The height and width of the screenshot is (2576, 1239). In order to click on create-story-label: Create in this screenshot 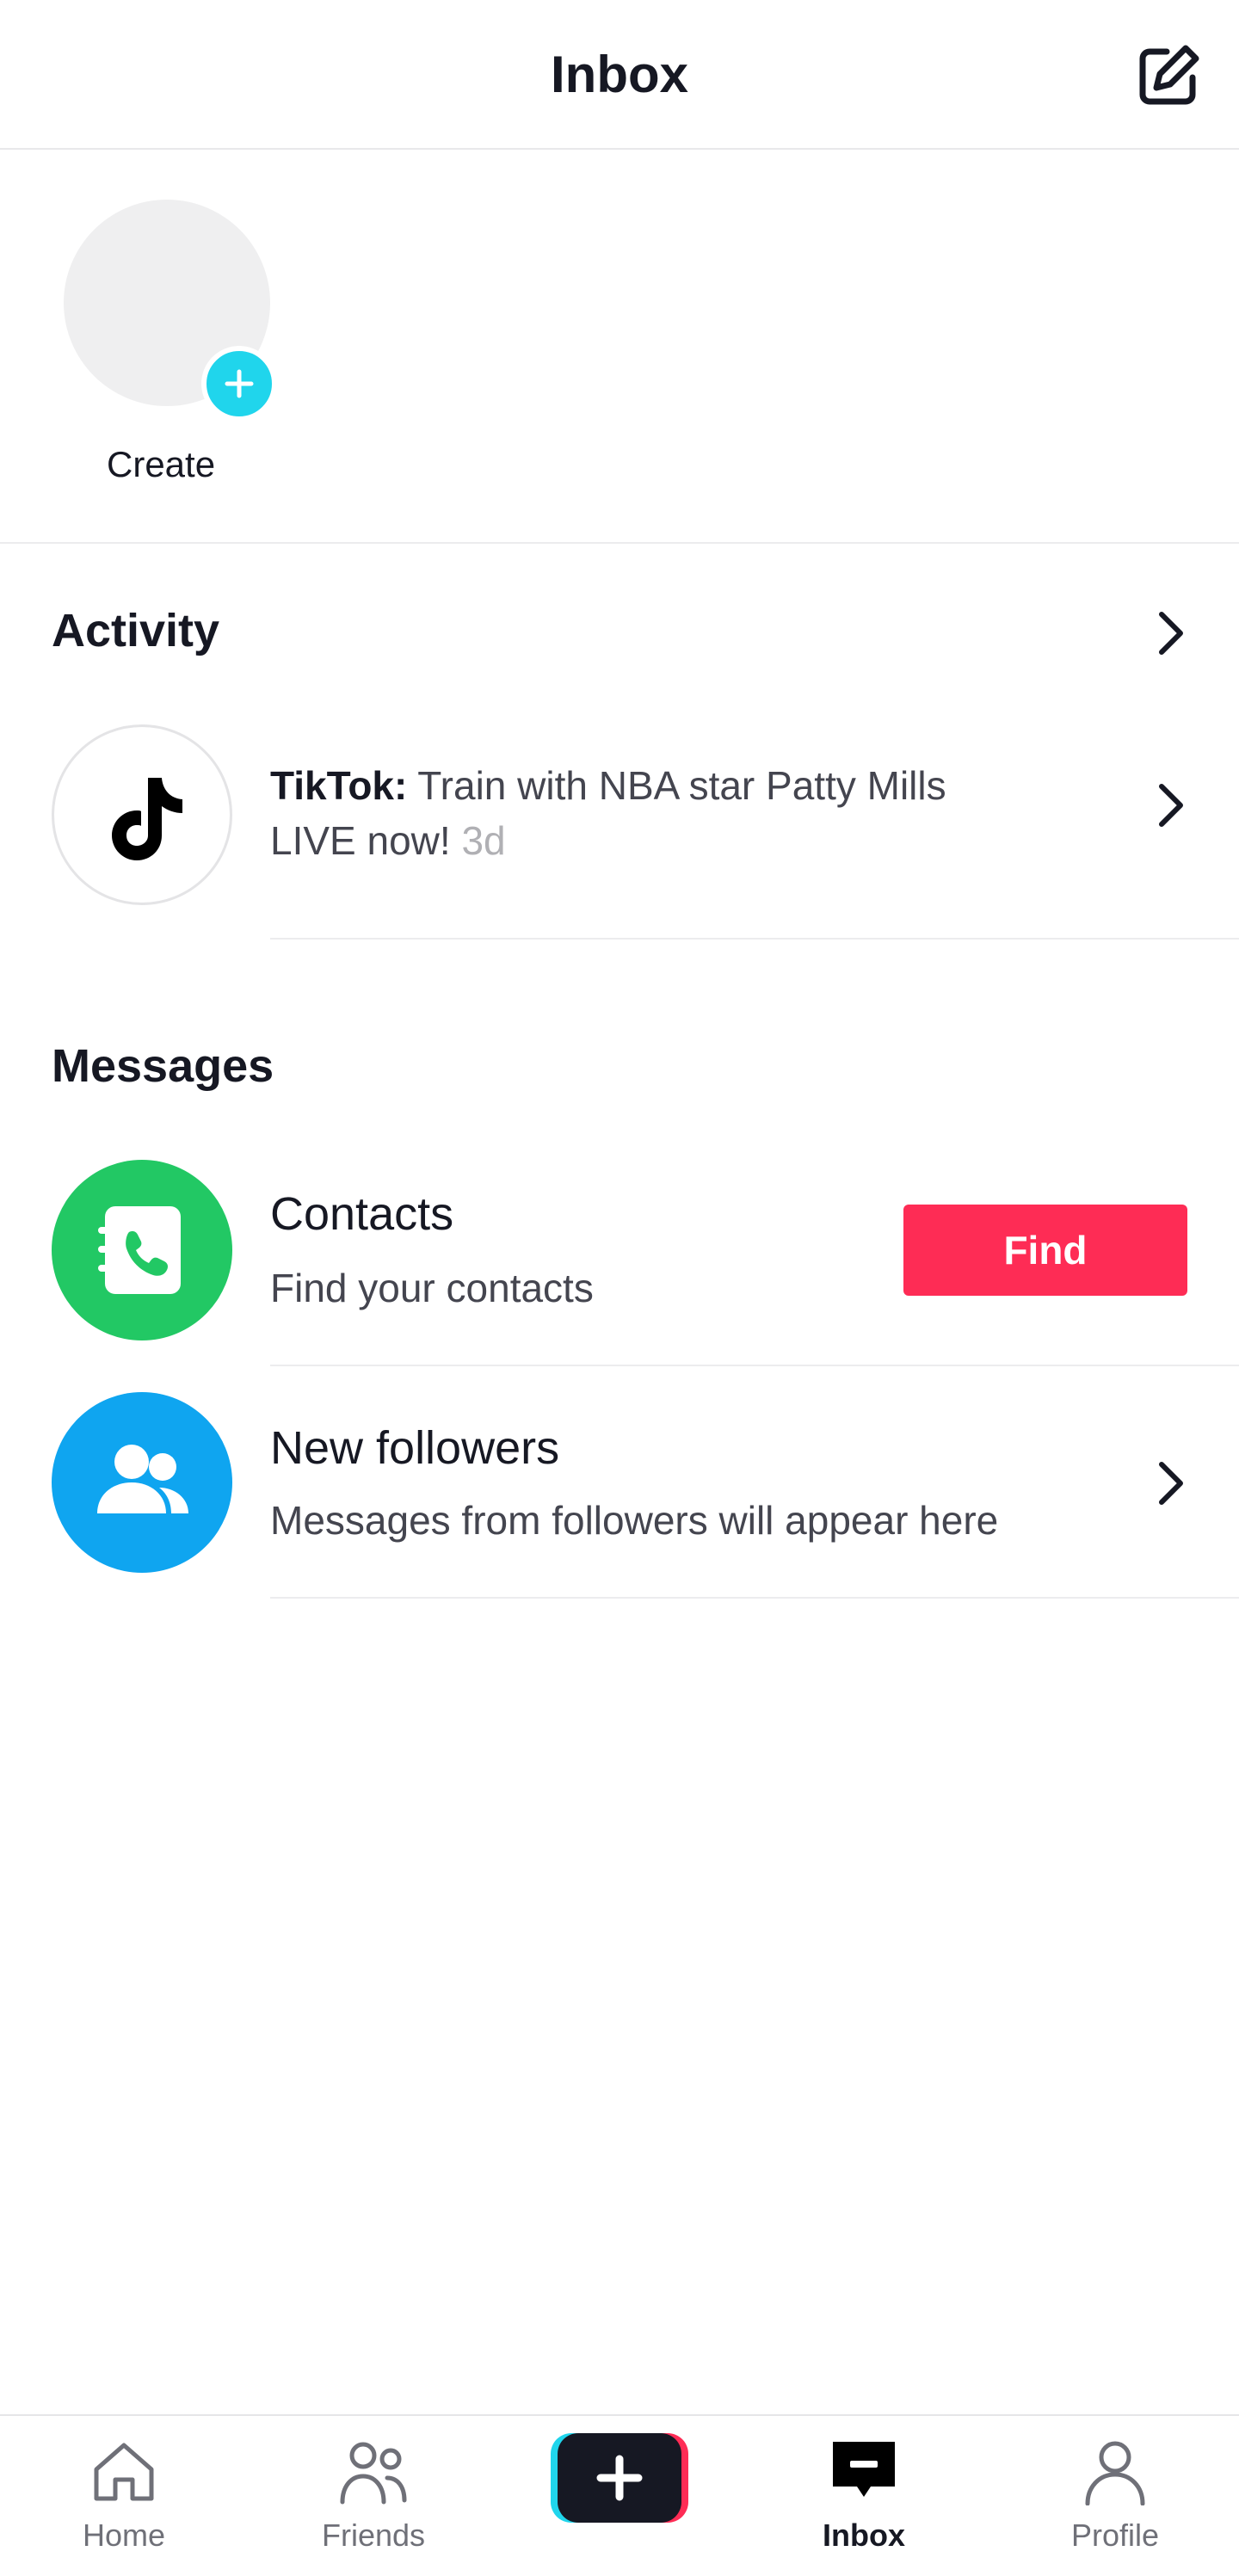, I will do `click(161, 464)`.